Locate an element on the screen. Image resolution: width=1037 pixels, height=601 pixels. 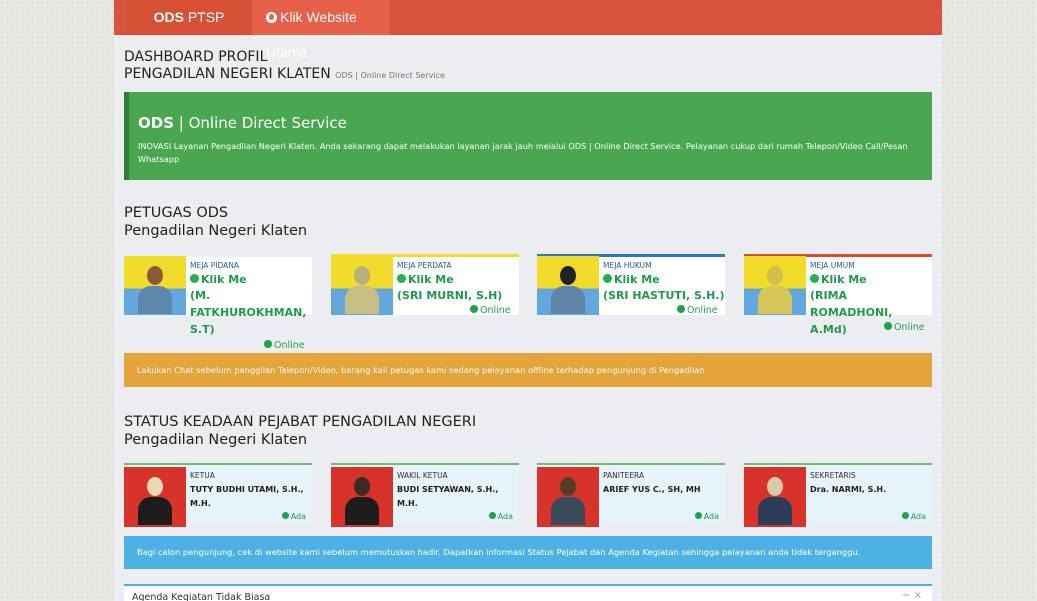
card-role: WAKIL KETUA is located at coordinates (422, 475).